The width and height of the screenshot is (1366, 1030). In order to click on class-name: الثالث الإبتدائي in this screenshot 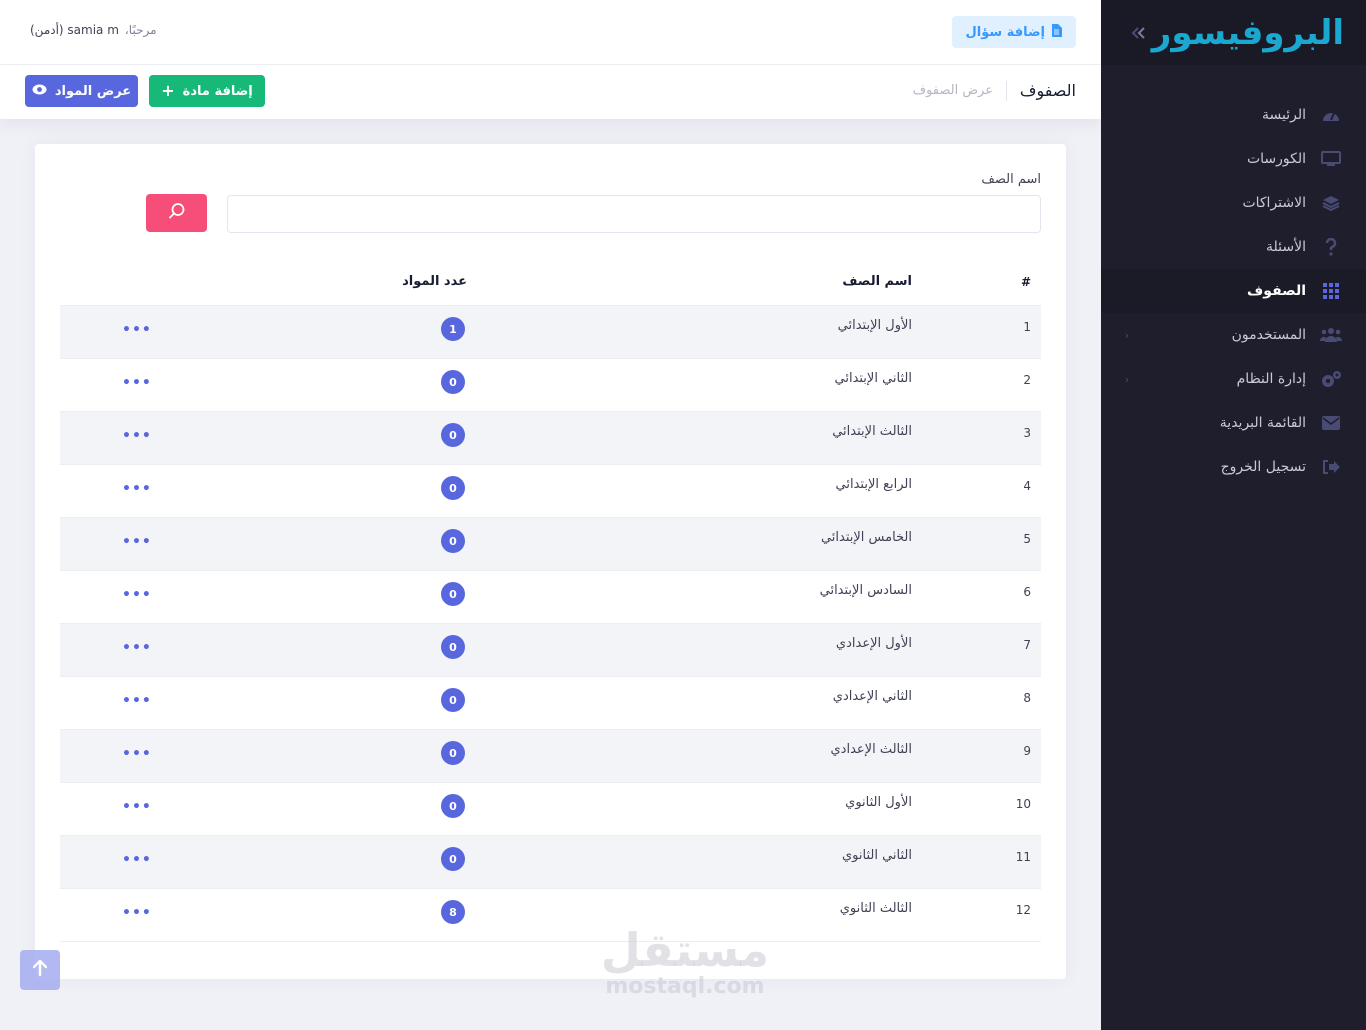, I will do `click(872, 431)`.